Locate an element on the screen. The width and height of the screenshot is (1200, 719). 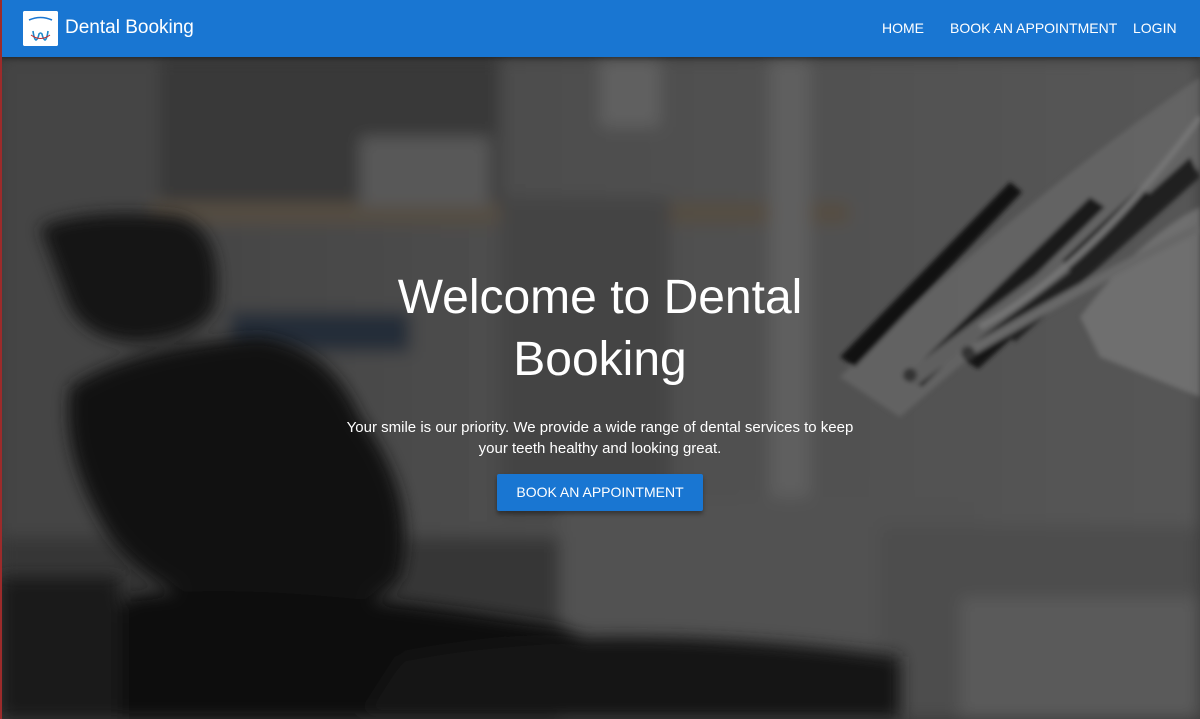
dental-office-logo-icon is located at coordinates (40, 28).